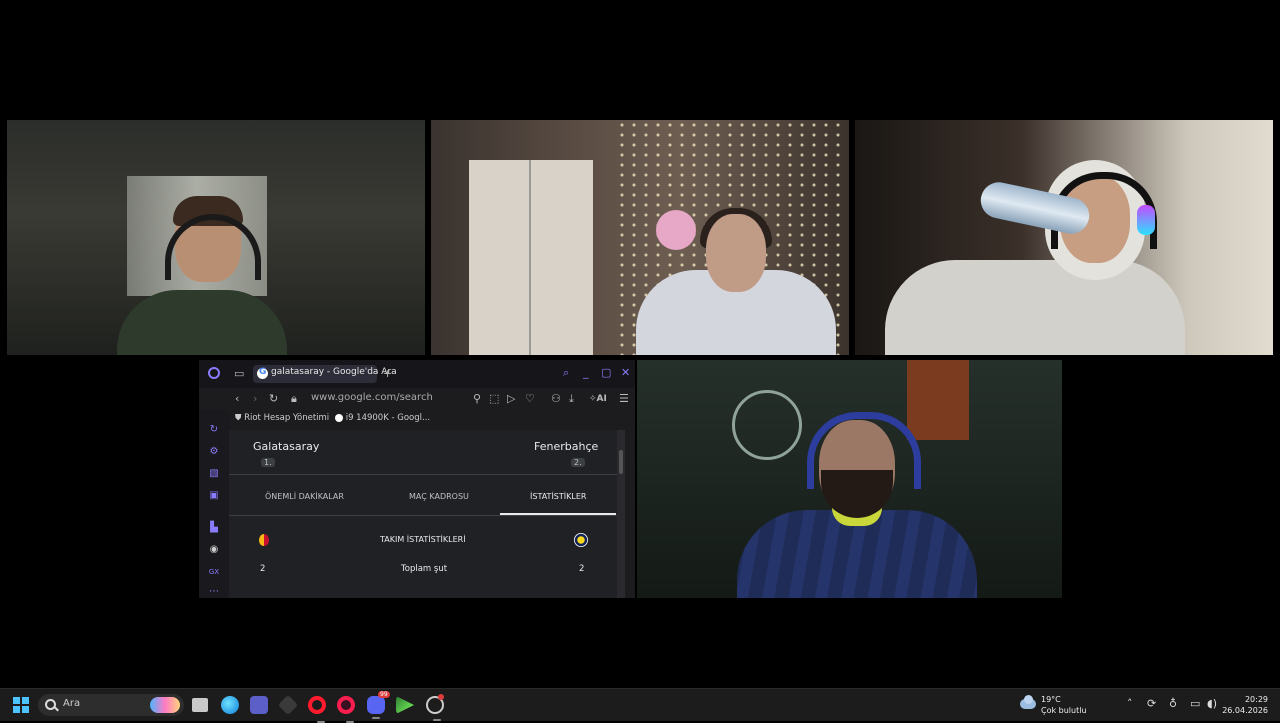 This screenshot has width=1280, height=723. Describe the element at coordinates (621, 514) in the screenshot. I see `page-scrollbar` at that location.